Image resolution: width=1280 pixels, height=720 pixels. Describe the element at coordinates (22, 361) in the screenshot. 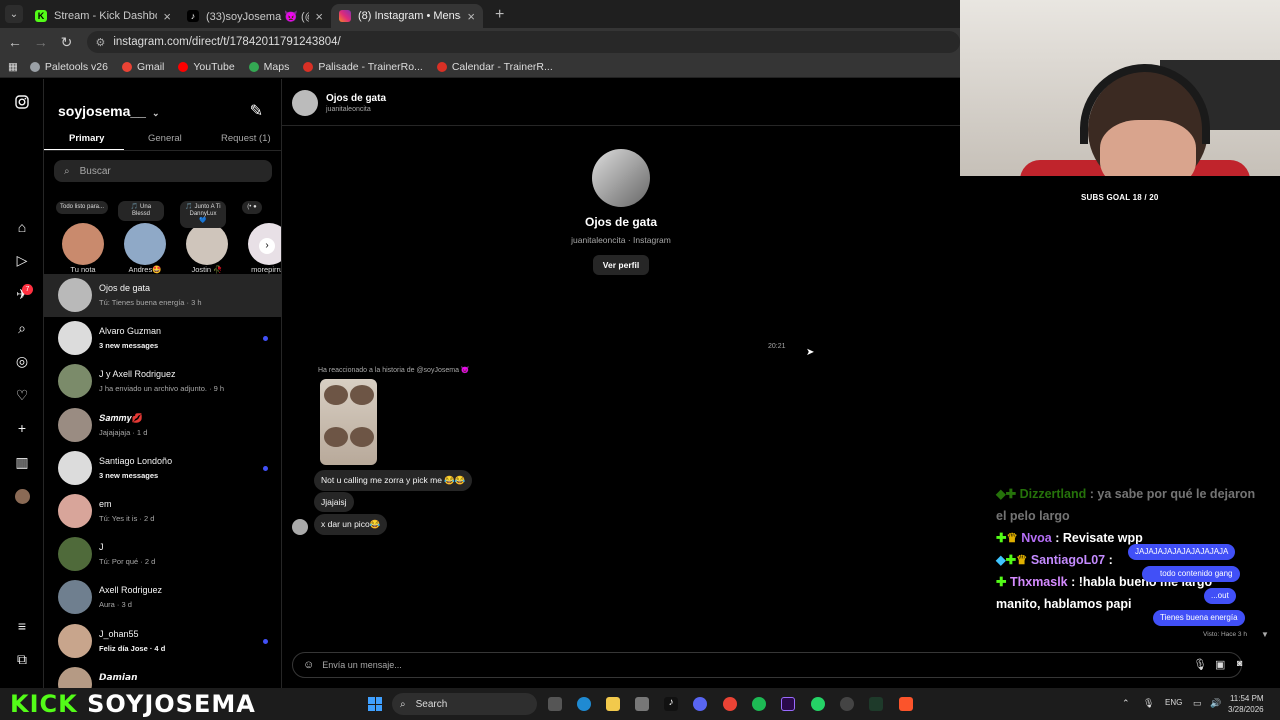

I see `explore-icon: ◎` at that location.